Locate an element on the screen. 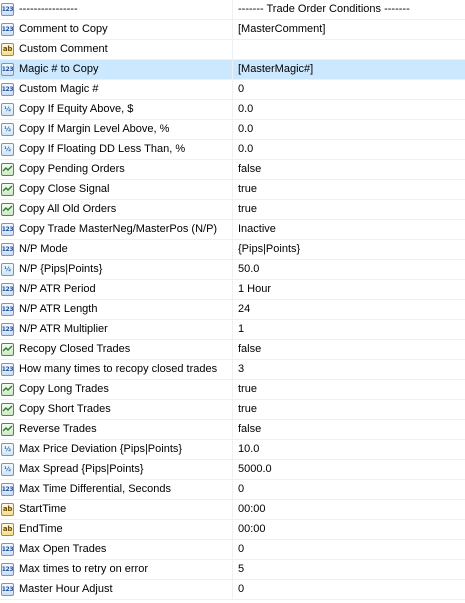 The width and height of the screenshot is (465, 603). parameter-row: 123 Magic # to Copy [MasterMagic#] is located at coordinates (232, 70).